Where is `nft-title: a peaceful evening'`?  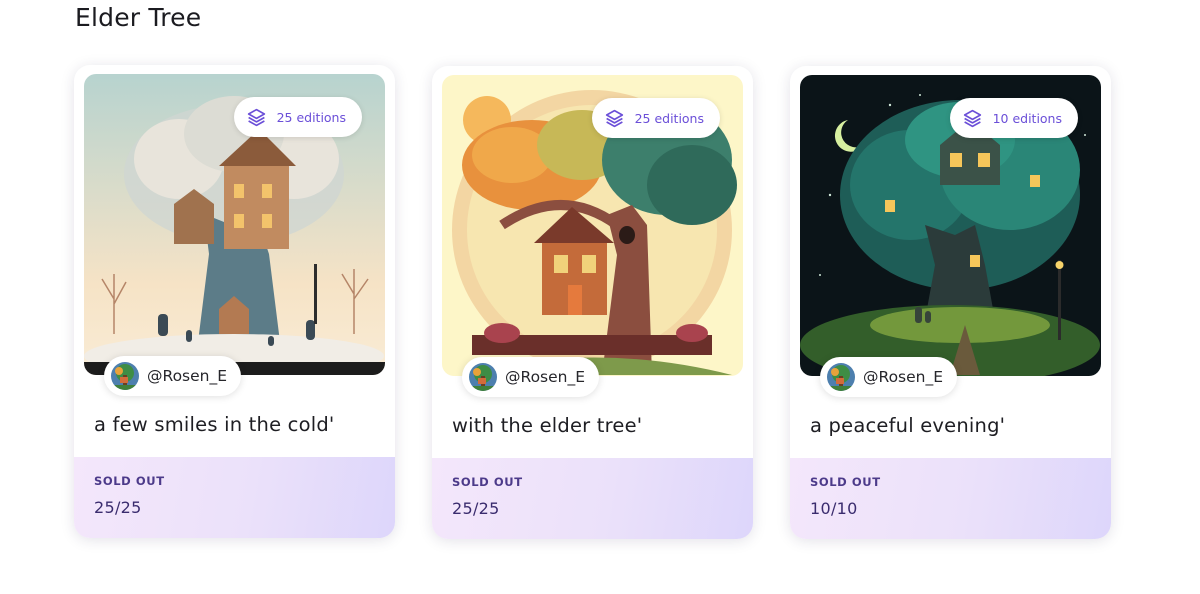 nft-title: a peaceful evening' is located at coordinates (908, 425).